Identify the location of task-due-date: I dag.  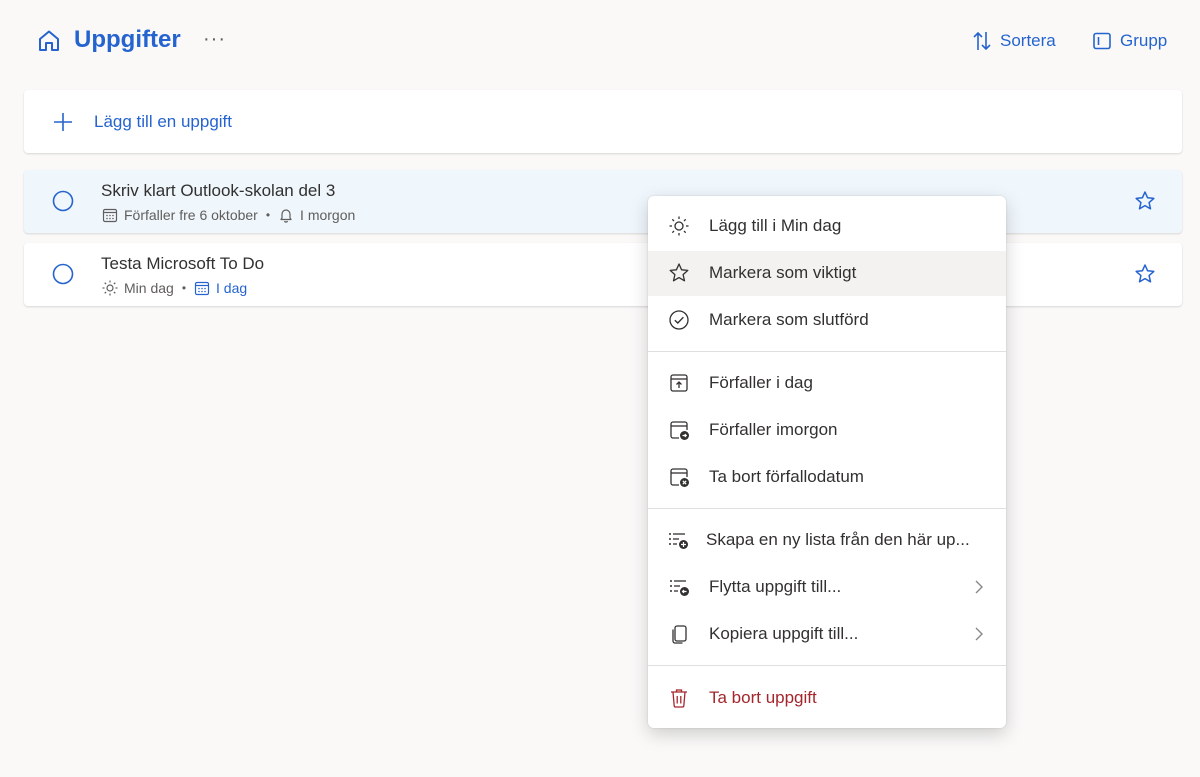
(232, 288).